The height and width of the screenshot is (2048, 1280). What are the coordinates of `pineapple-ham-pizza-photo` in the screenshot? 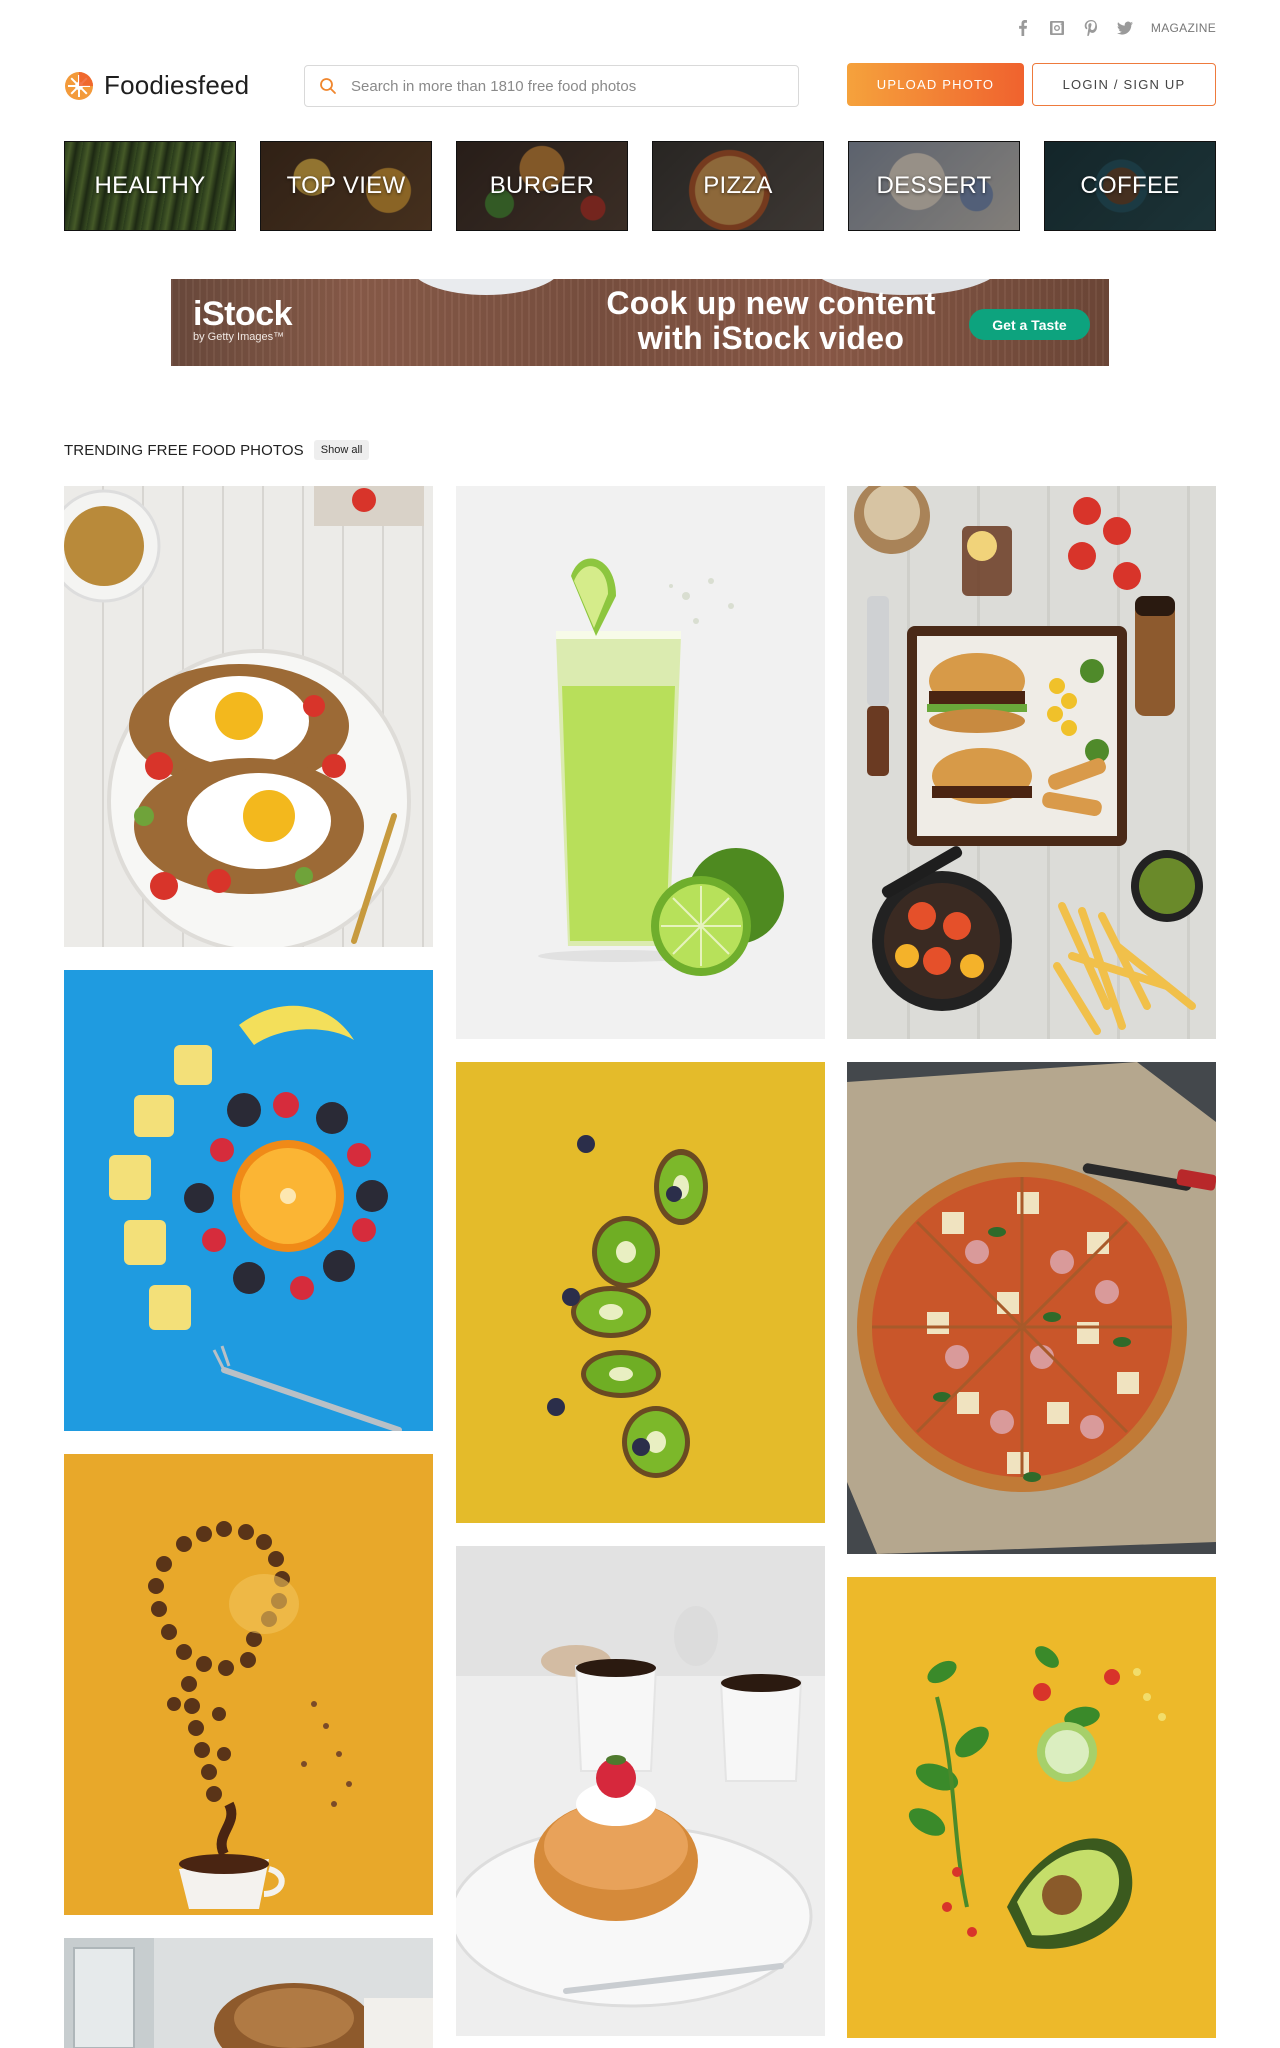 It's located at (1031, 1308).